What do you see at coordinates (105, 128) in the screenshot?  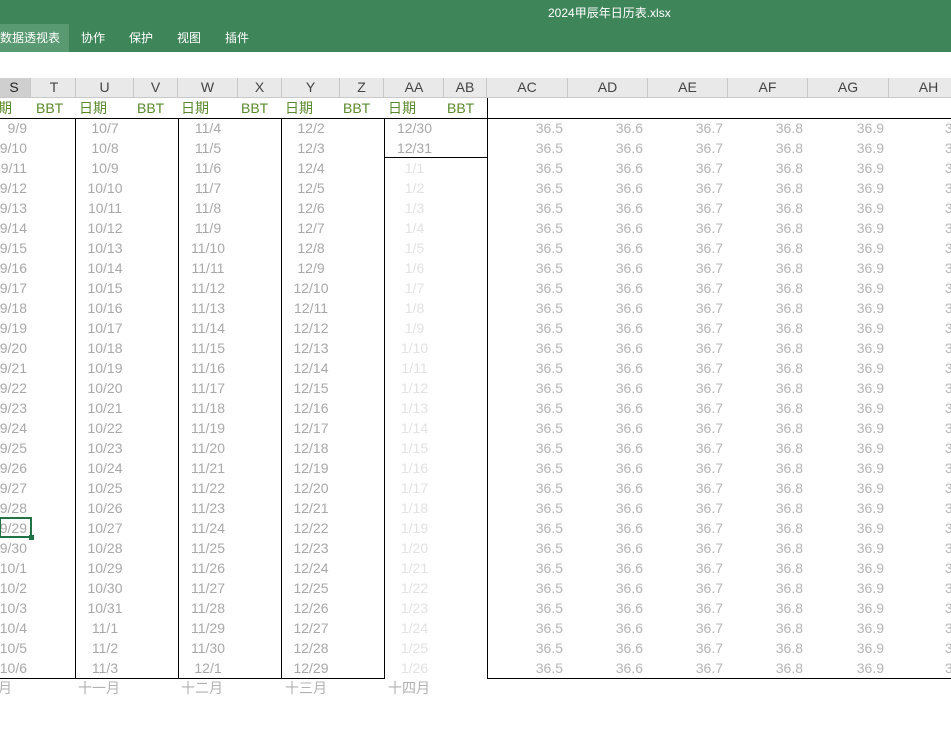 I see `date-cell: 10/7` at bounding box center [105, 128].